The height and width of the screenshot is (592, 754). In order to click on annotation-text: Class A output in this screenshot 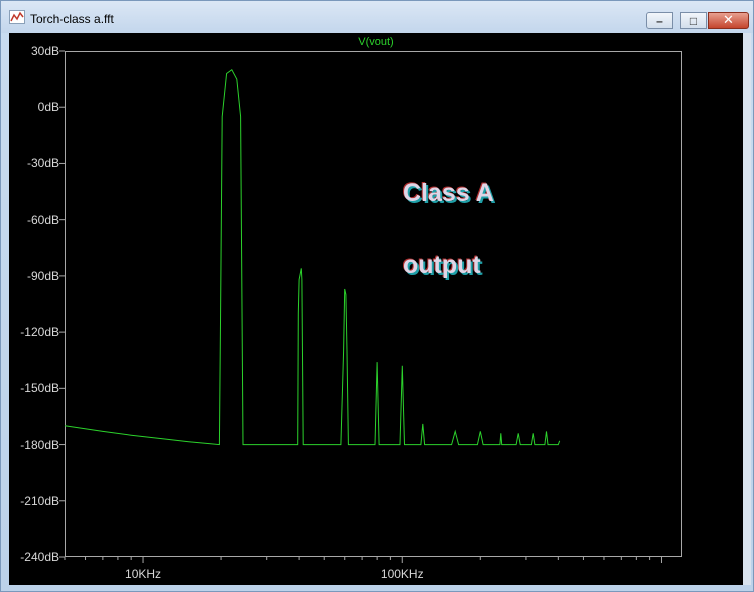, I will do `click(448, 229)`.